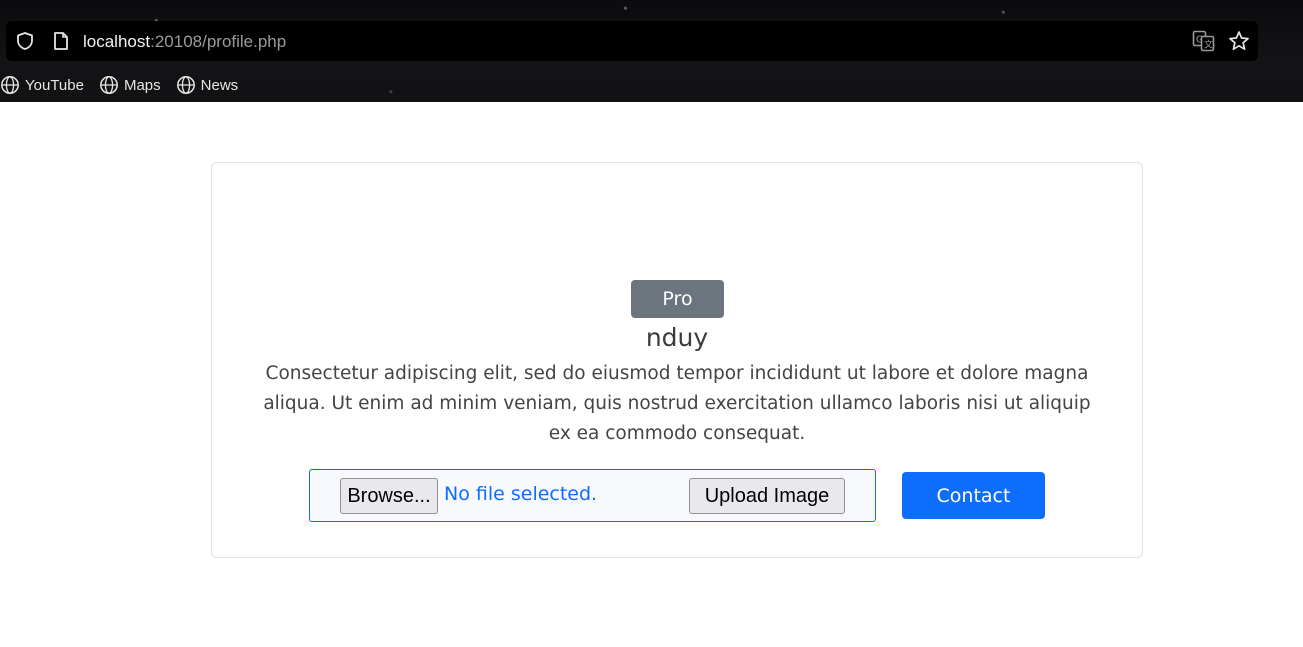 Image resolution: width=1303 pixels, height=647 pixels. I want to click on status-badge: Pro, so click(677, 299).